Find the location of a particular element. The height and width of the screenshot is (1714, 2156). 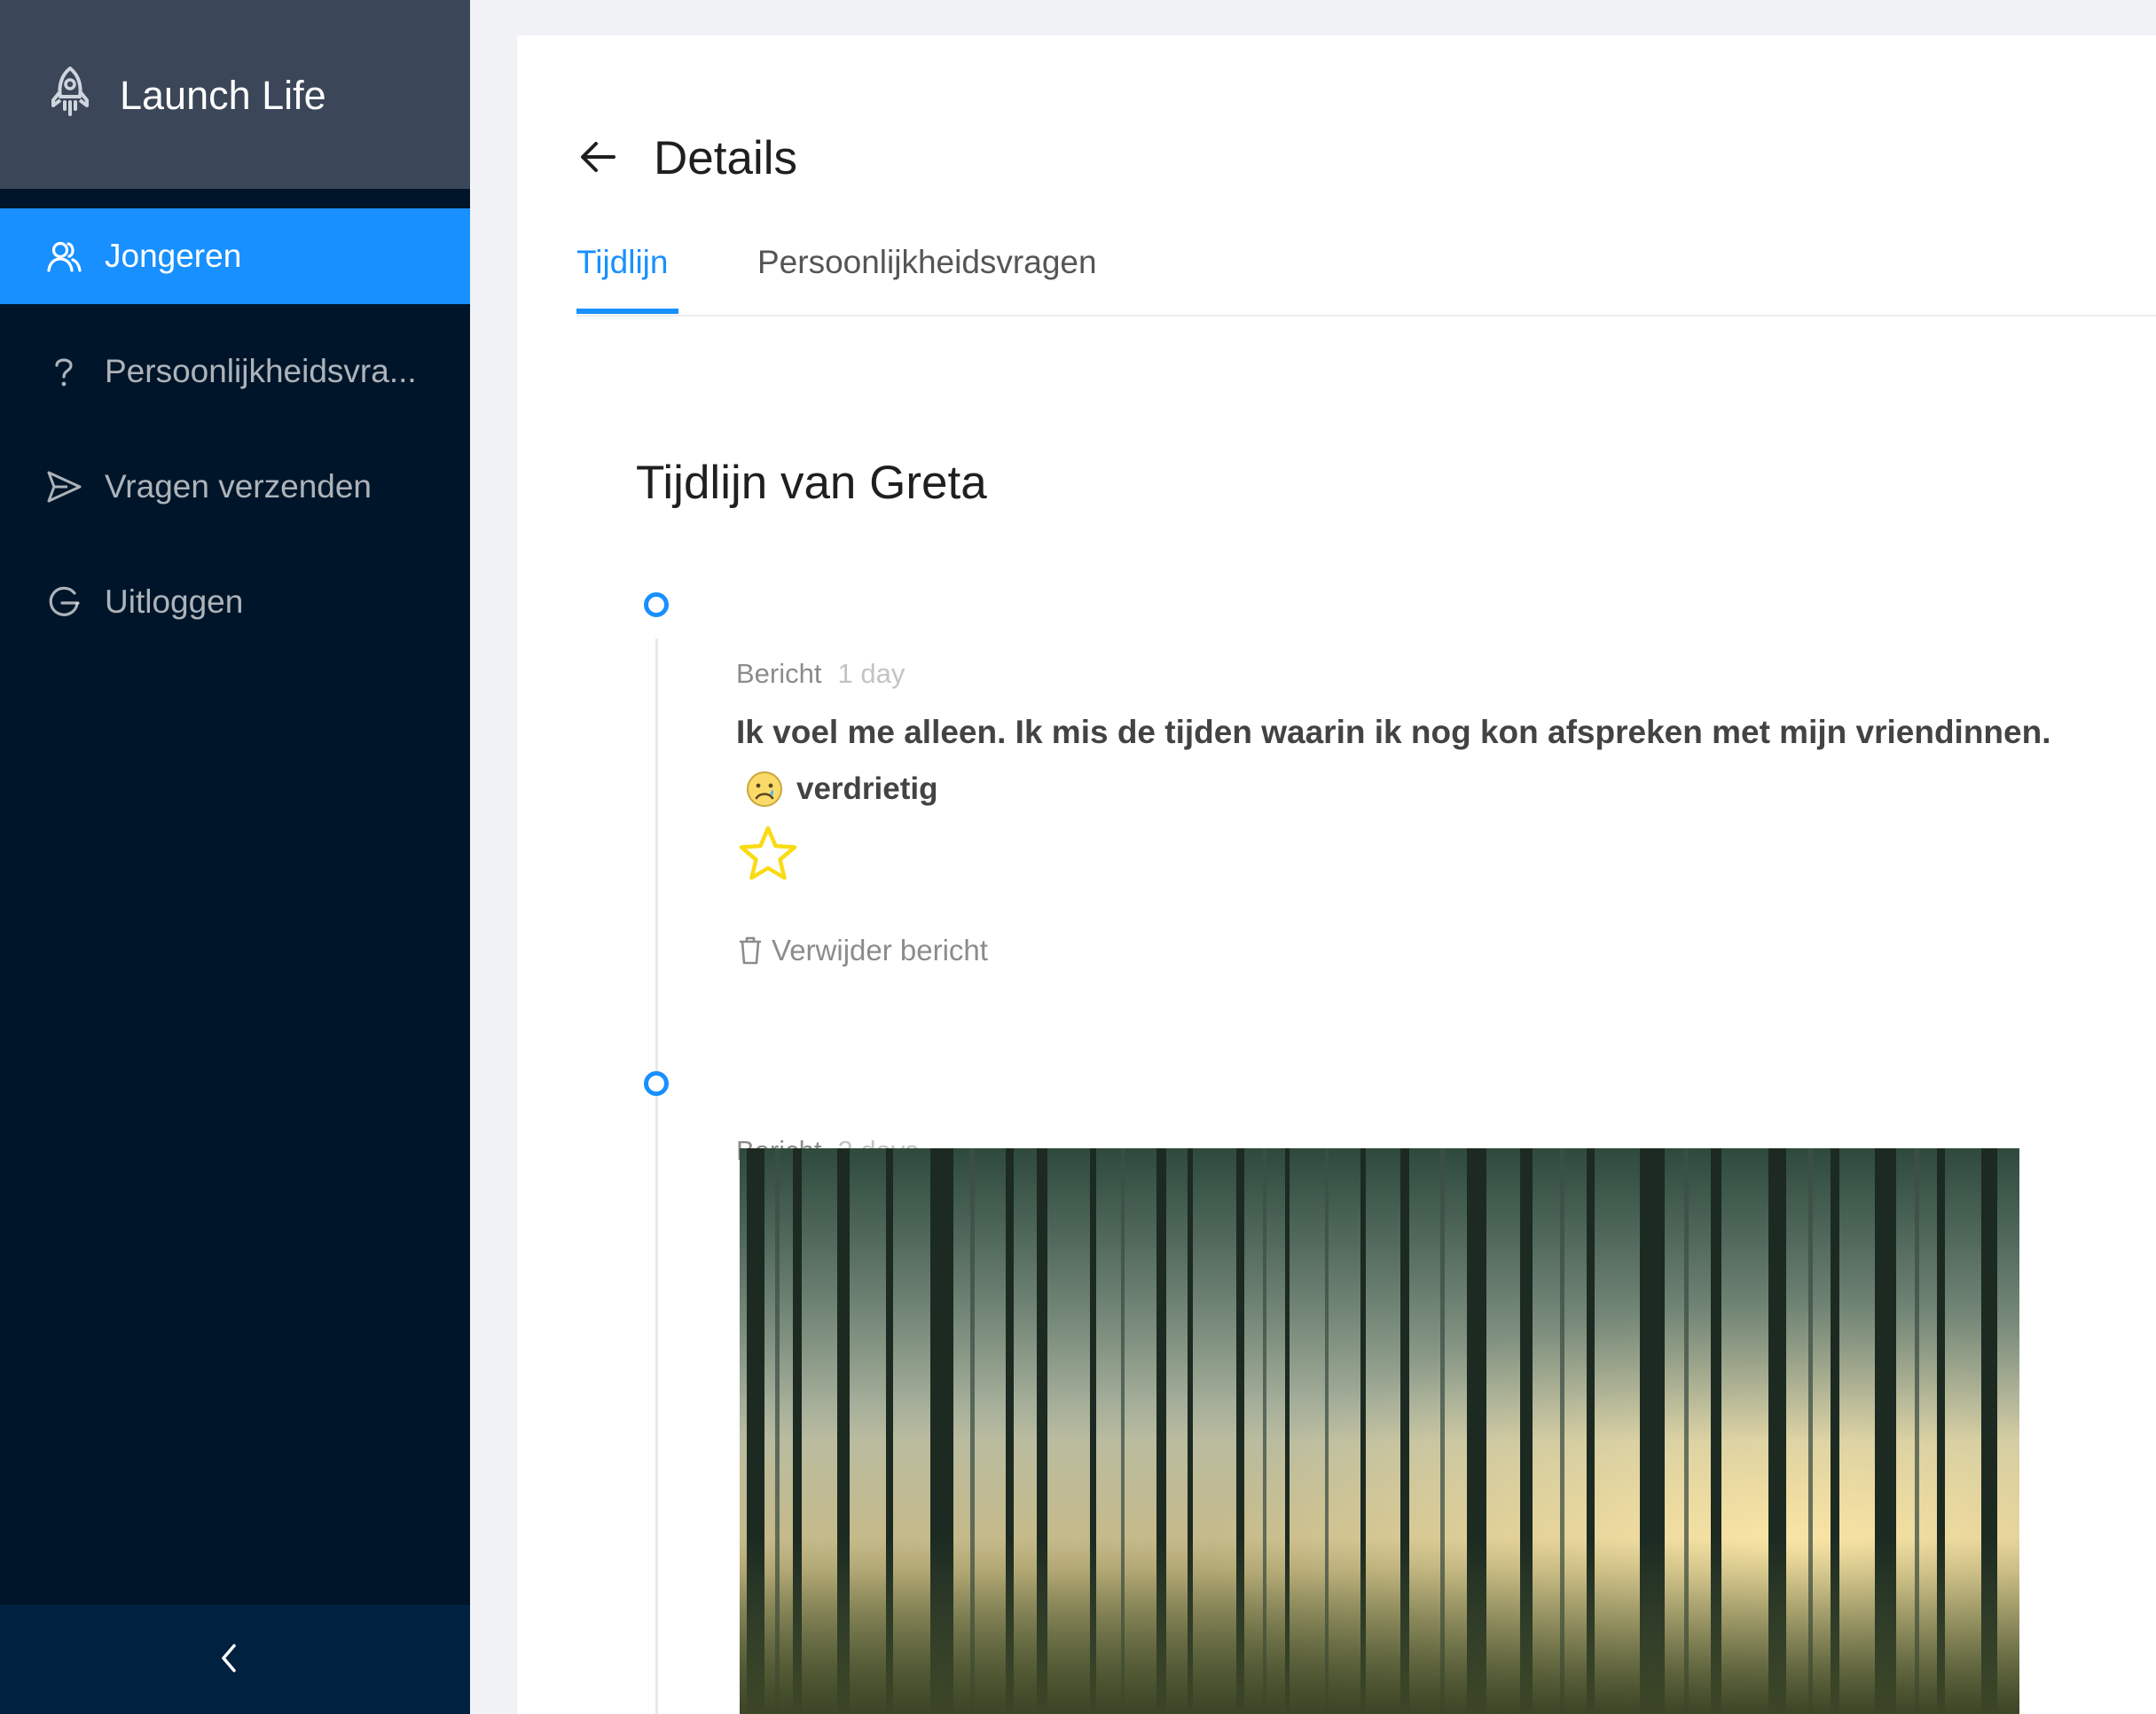

rocket-icon is located at coordinates (70, 91).